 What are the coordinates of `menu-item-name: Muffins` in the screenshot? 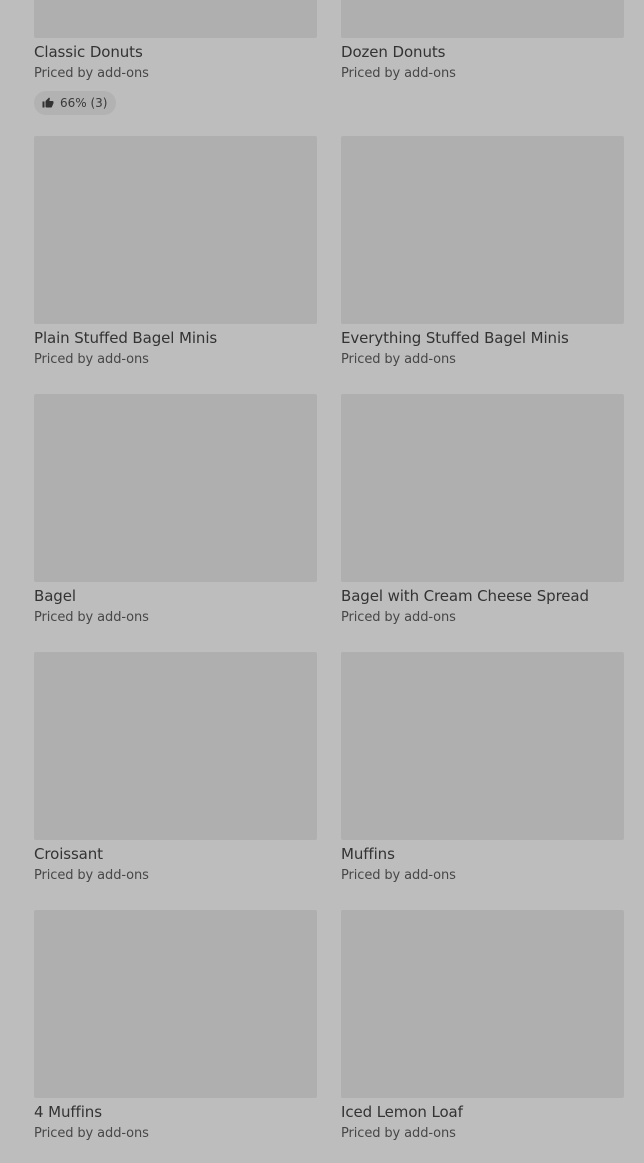 It's located at (368, 854).